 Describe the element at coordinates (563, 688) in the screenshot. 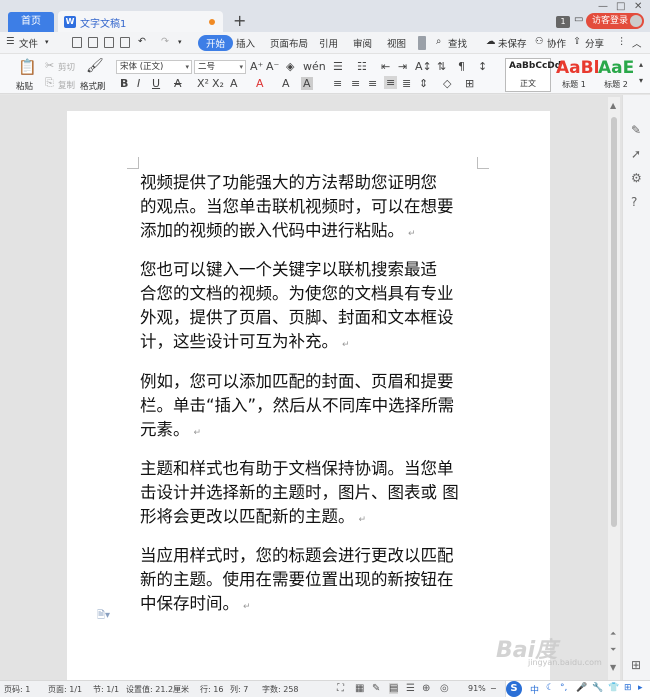

I see `ime-punct-icon: °,` at that location.